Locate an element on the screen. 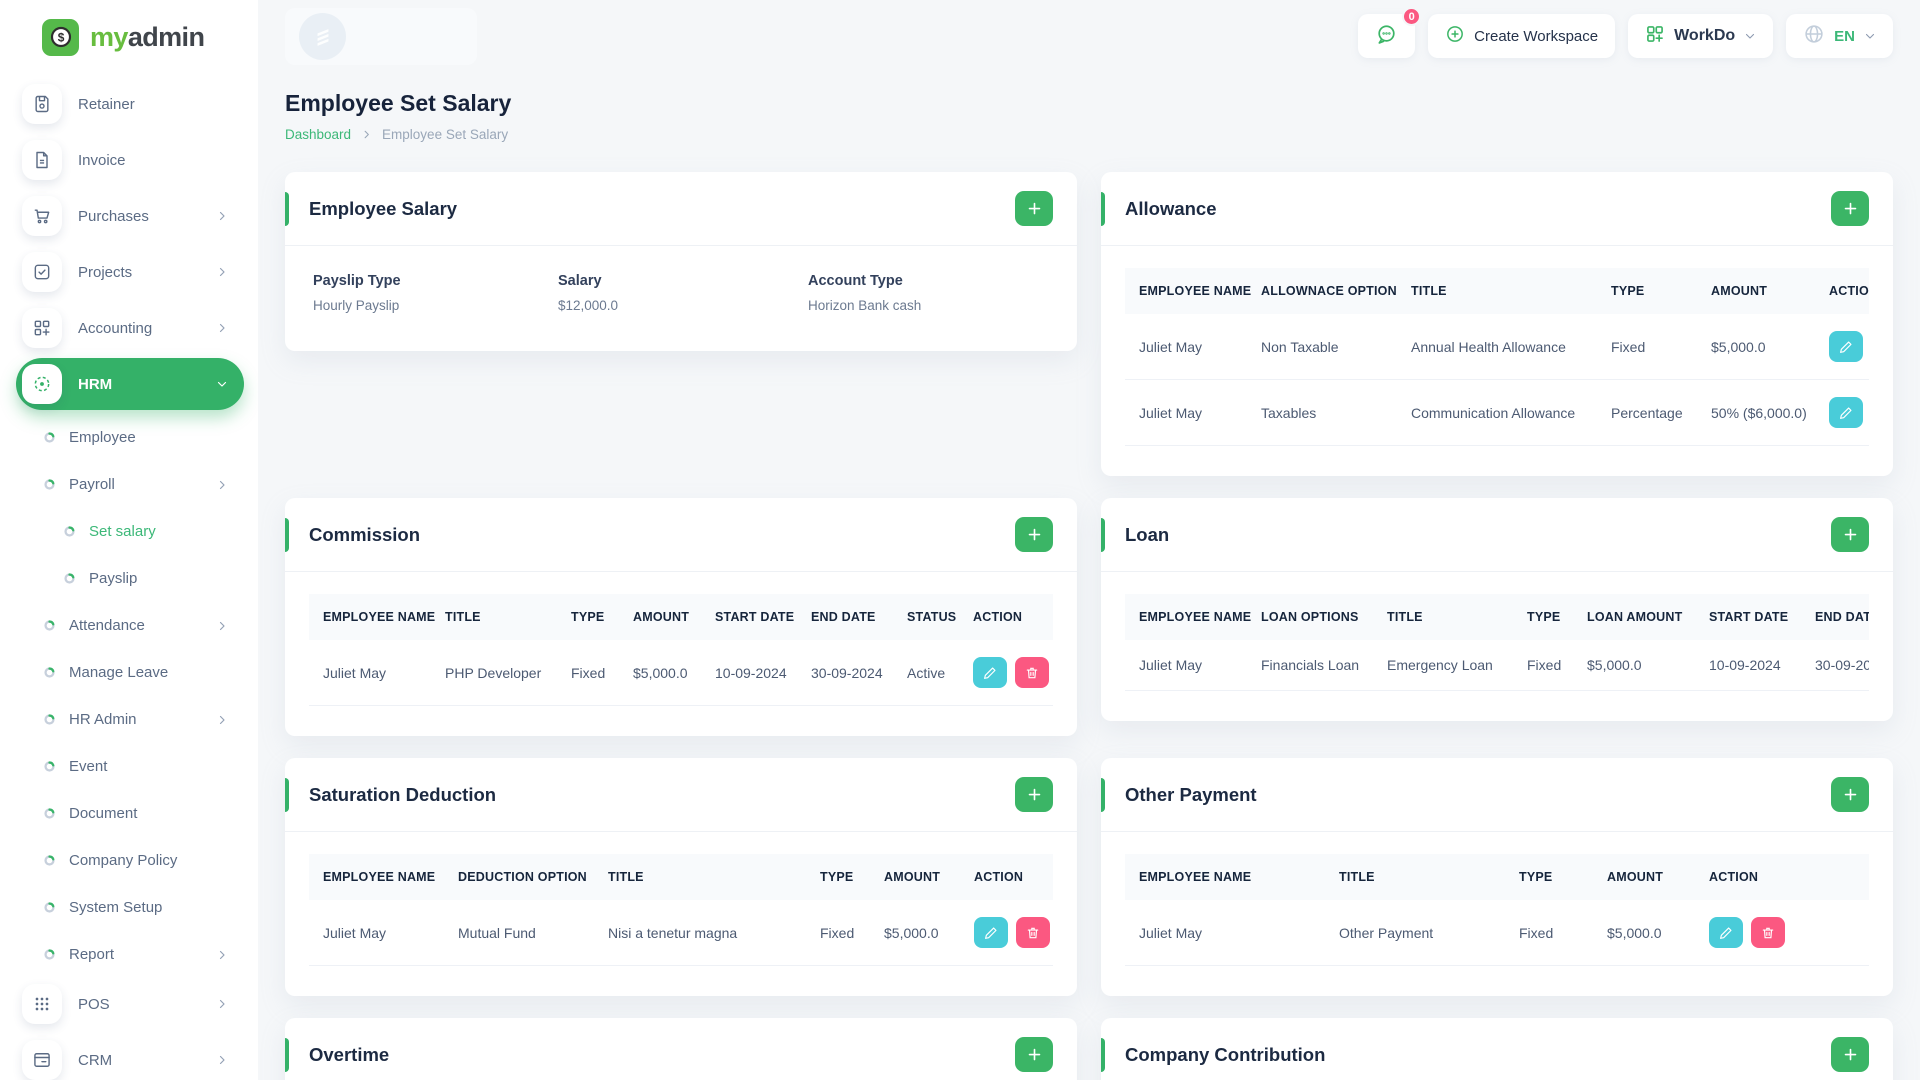  sidebar-item-event: Event is located at coordinates (130, 766).